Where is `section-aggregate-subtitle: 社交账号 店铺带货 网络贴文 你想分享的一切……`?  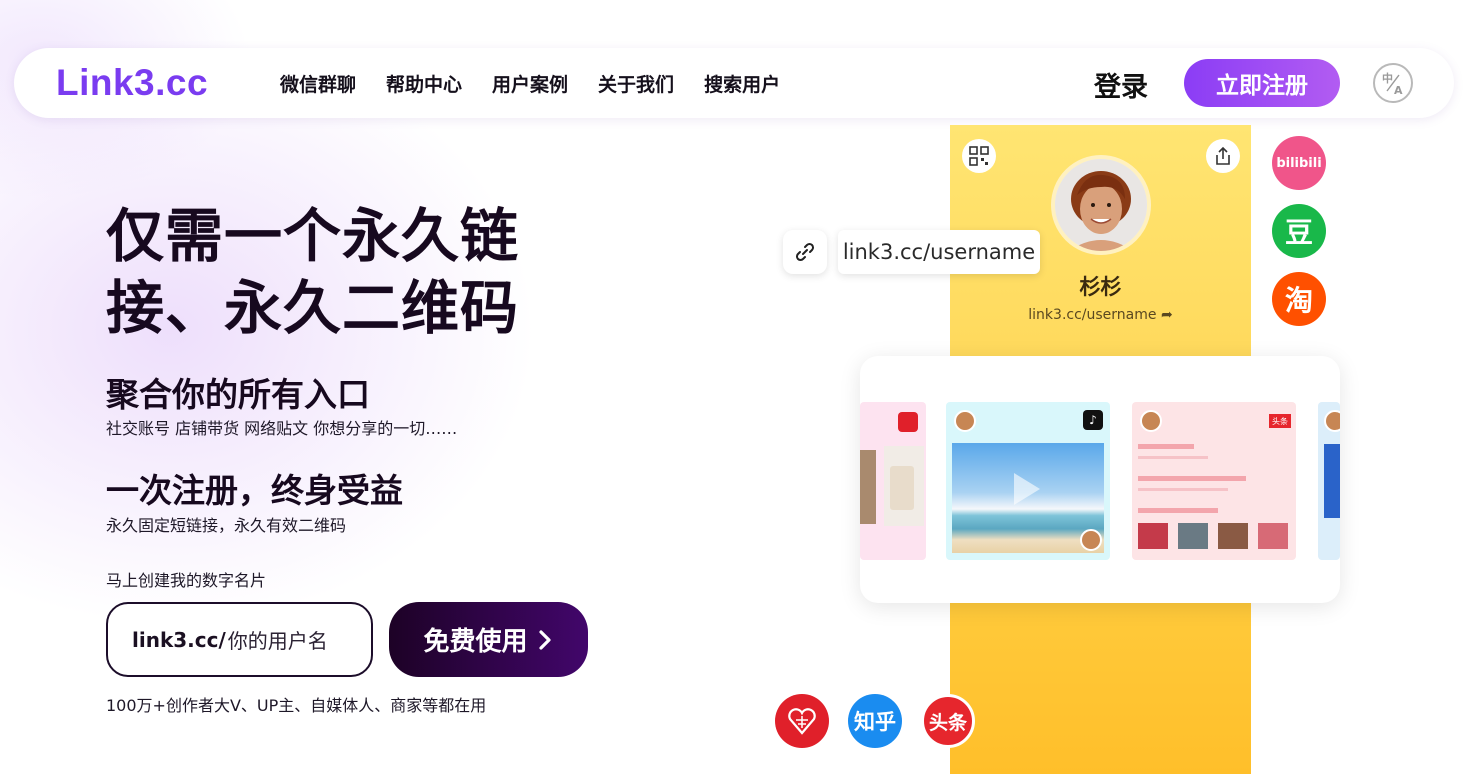 section-aggregate-subtitle: 社交账号 店铺带货 网络贴文 你想分享的一切…… is located at coordinates (282, 428).